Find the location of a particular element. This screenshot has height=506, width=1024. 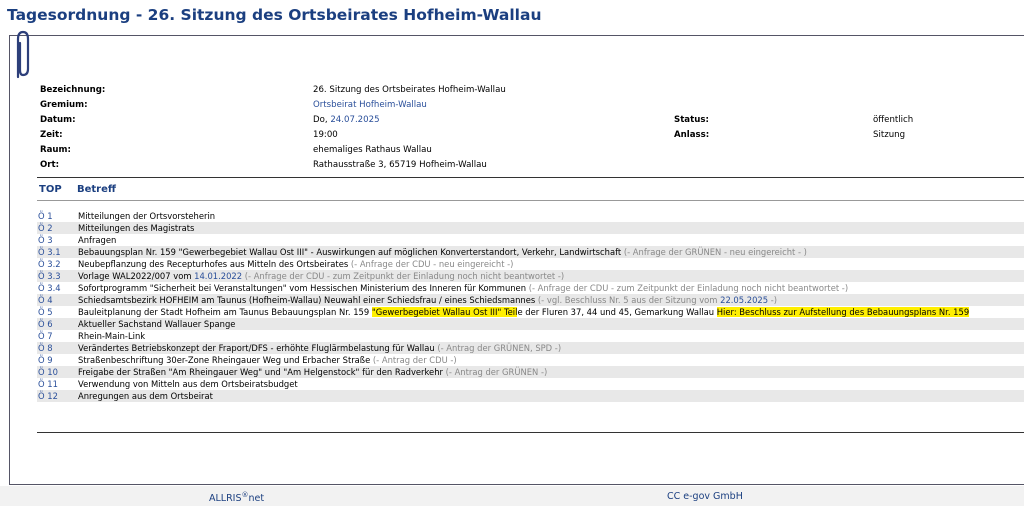

betreff-note-end: -) is located at coordinates (773, 300).